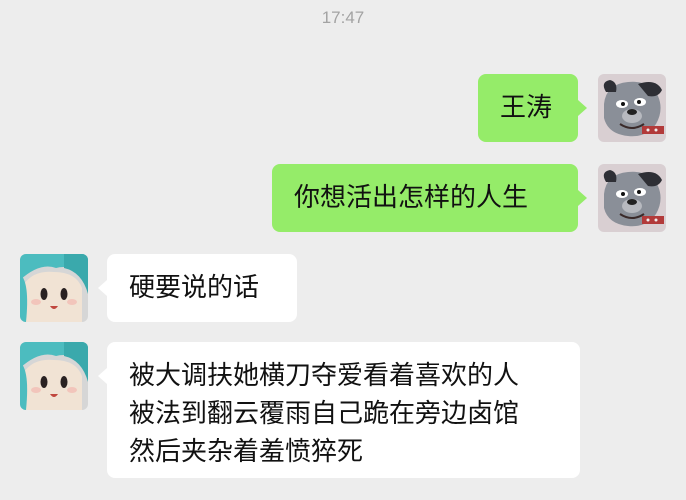 The image size is (686, 500). I want to click on message-timestamp: 17:47, so click(343, 17).